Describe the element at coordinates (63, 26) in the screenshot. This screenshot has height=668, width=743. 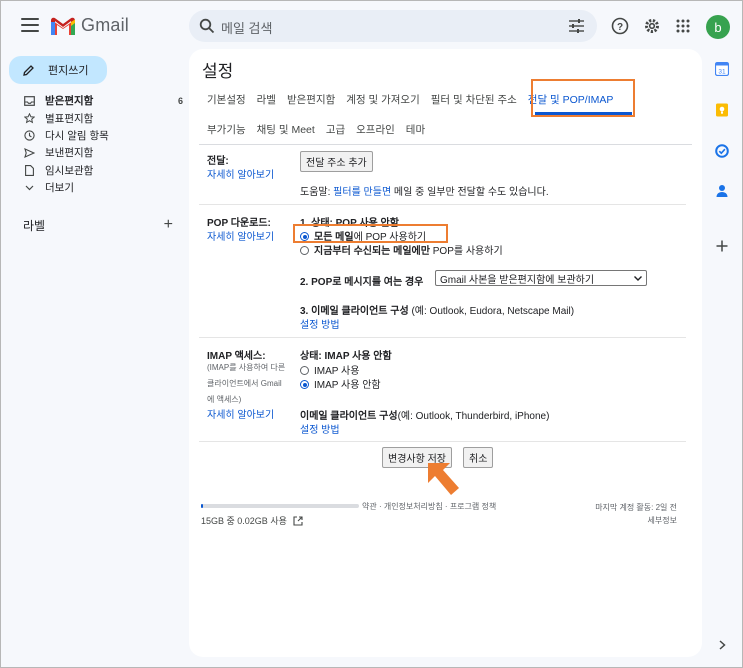
I see `gmail-m-icon` at that location.